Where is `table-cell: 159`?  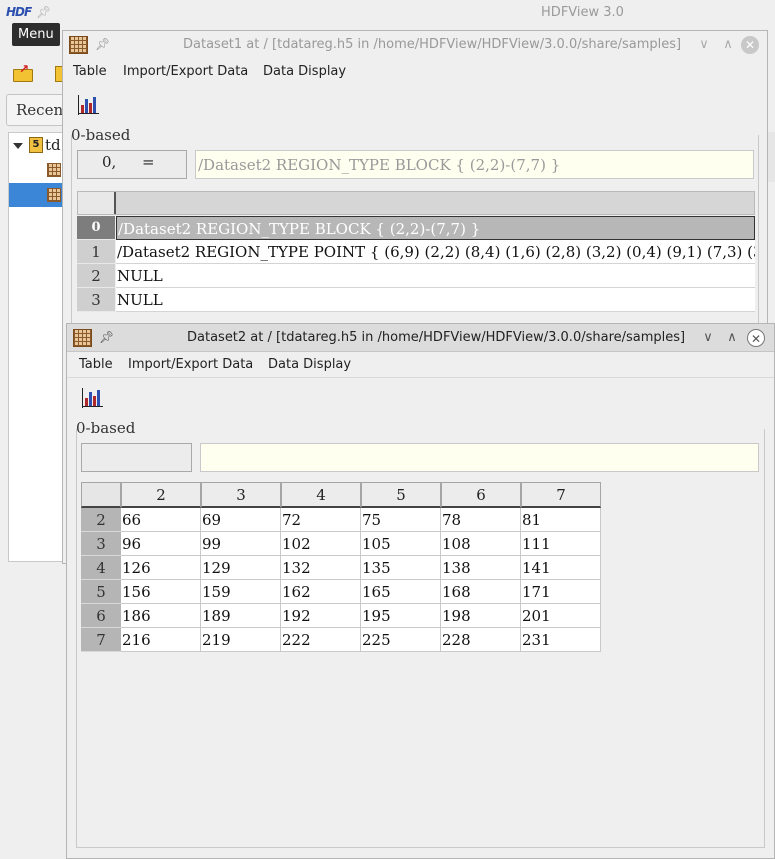
table-cell: 159 is located at coordinates (241, 592).